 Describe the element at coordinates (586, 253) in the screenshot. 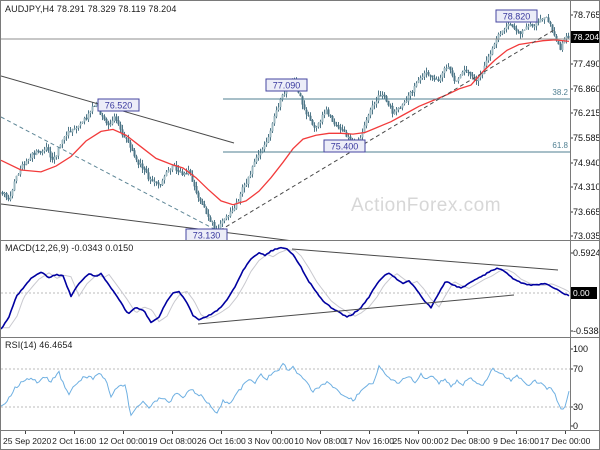

I see `macd-axis-label: 0.5924` at that location.